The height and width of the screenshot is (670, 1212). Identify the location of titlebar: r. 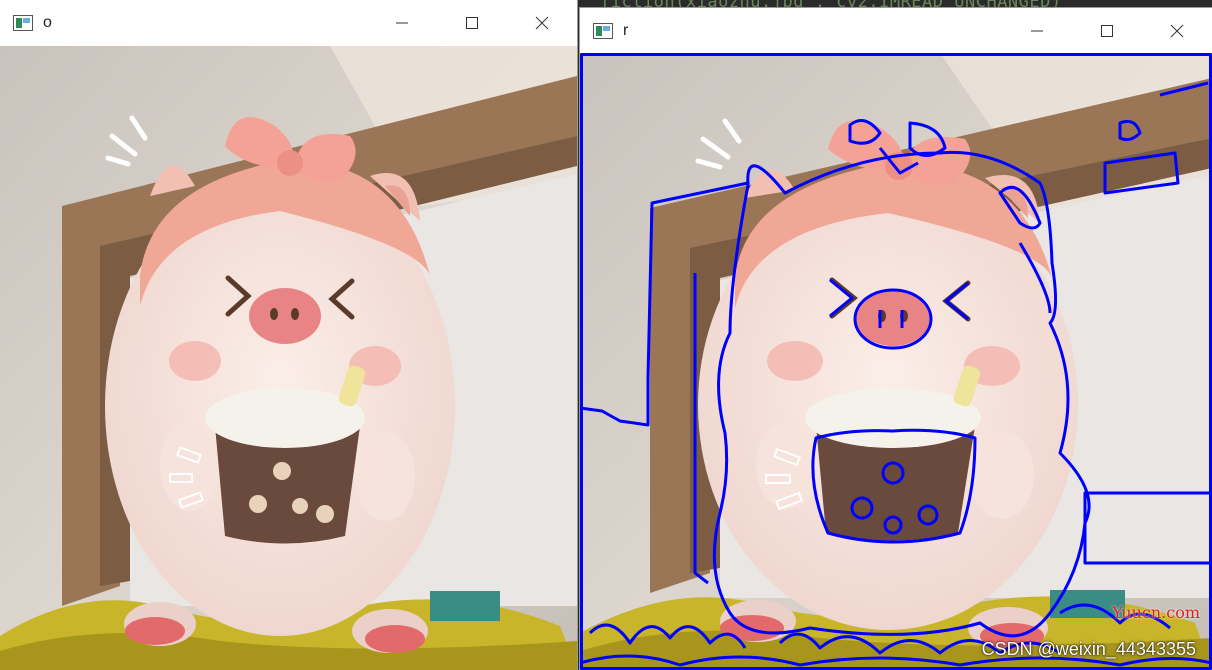
(896, 30).